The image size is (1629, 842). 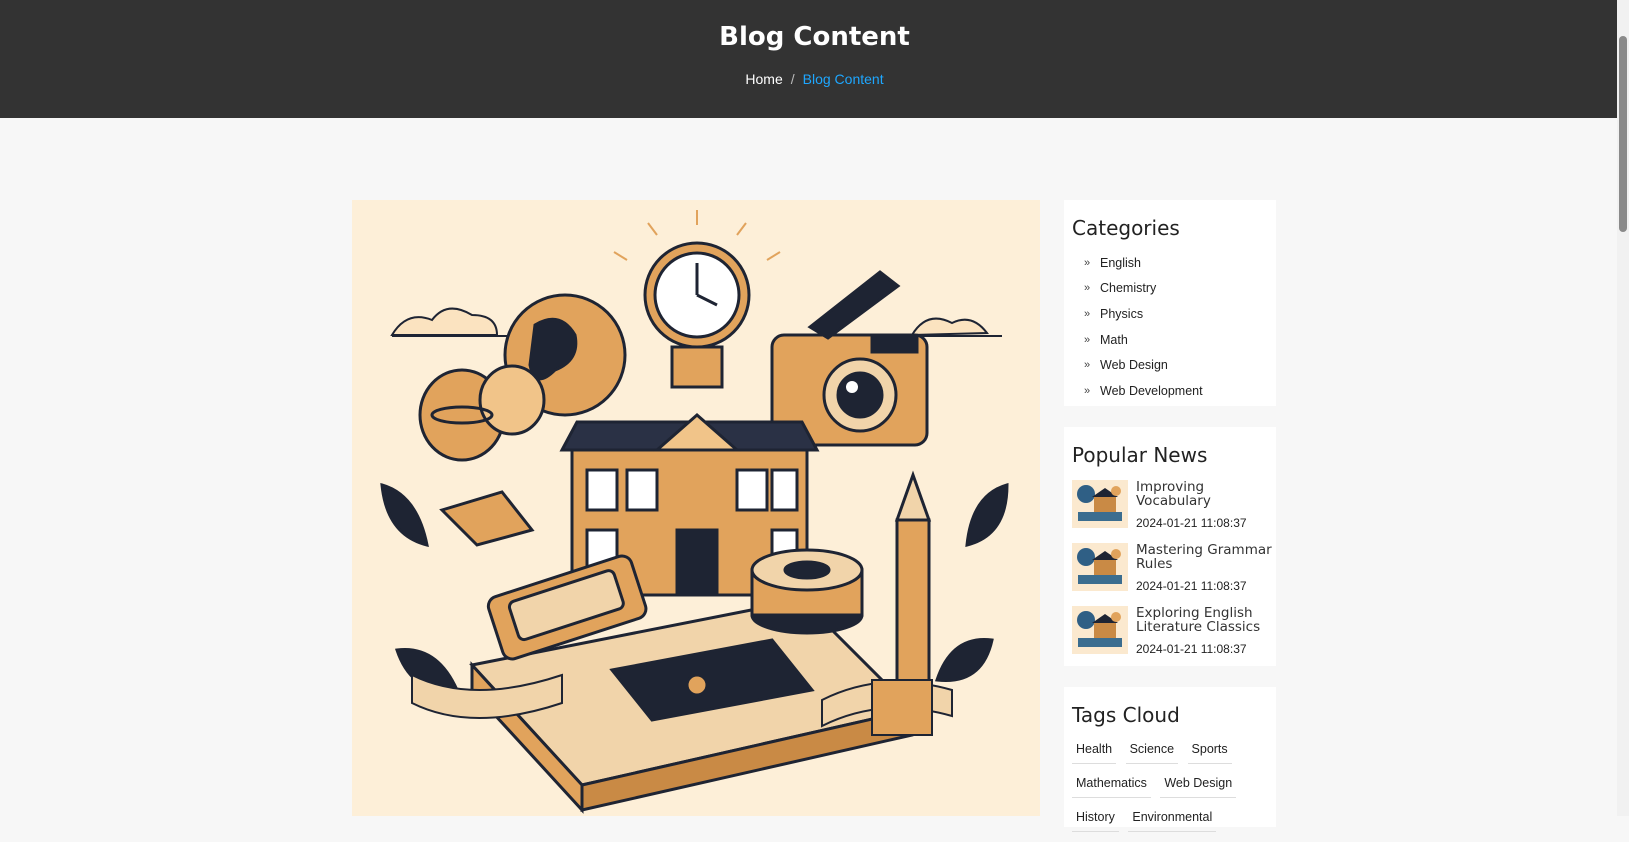 What do you see at coordinates (814, 59) in the screenshot?
I see `page-header: Blog Content Home / Blog Content` at bounding box center [814, 59].